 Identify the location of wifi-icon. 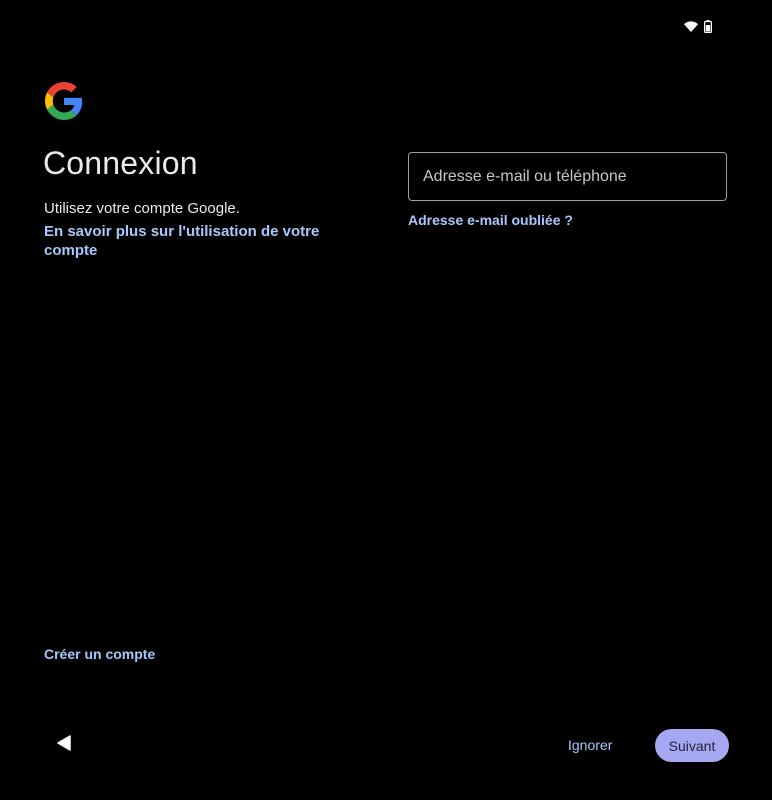
(691, 26).